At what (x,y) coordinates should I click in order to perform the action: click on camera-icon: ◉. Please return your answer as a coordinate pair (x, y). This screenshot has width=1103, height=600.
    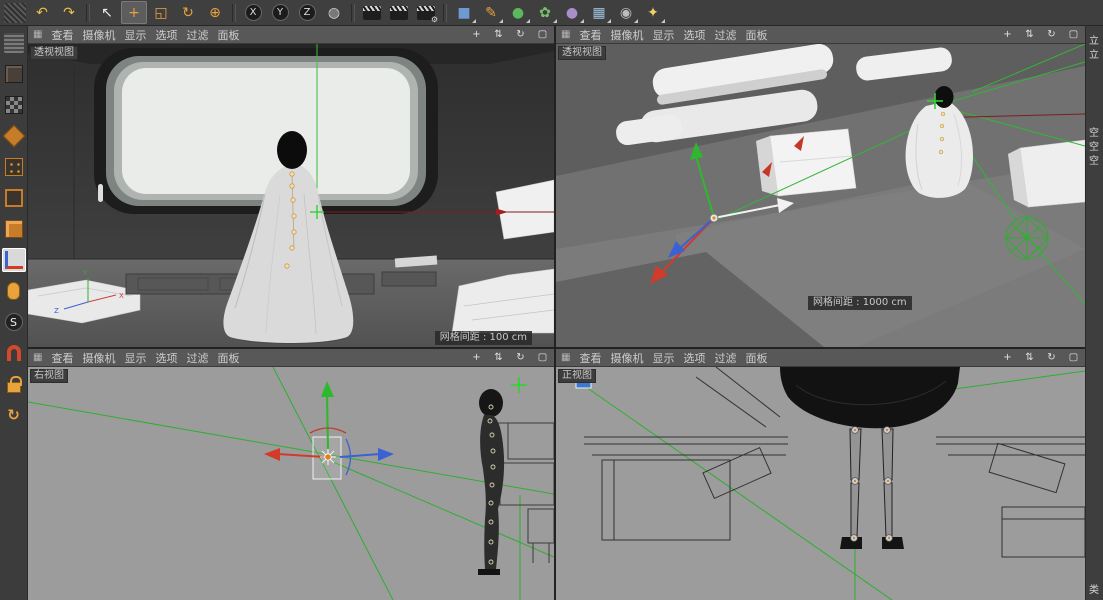
    Looking at the image, I should click on (626, 12).